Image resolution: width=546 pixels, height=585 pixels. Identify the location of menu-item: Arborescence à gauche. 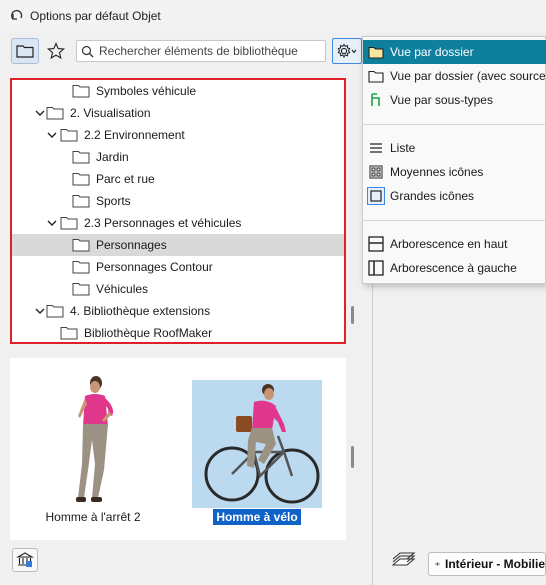
(454, 268).